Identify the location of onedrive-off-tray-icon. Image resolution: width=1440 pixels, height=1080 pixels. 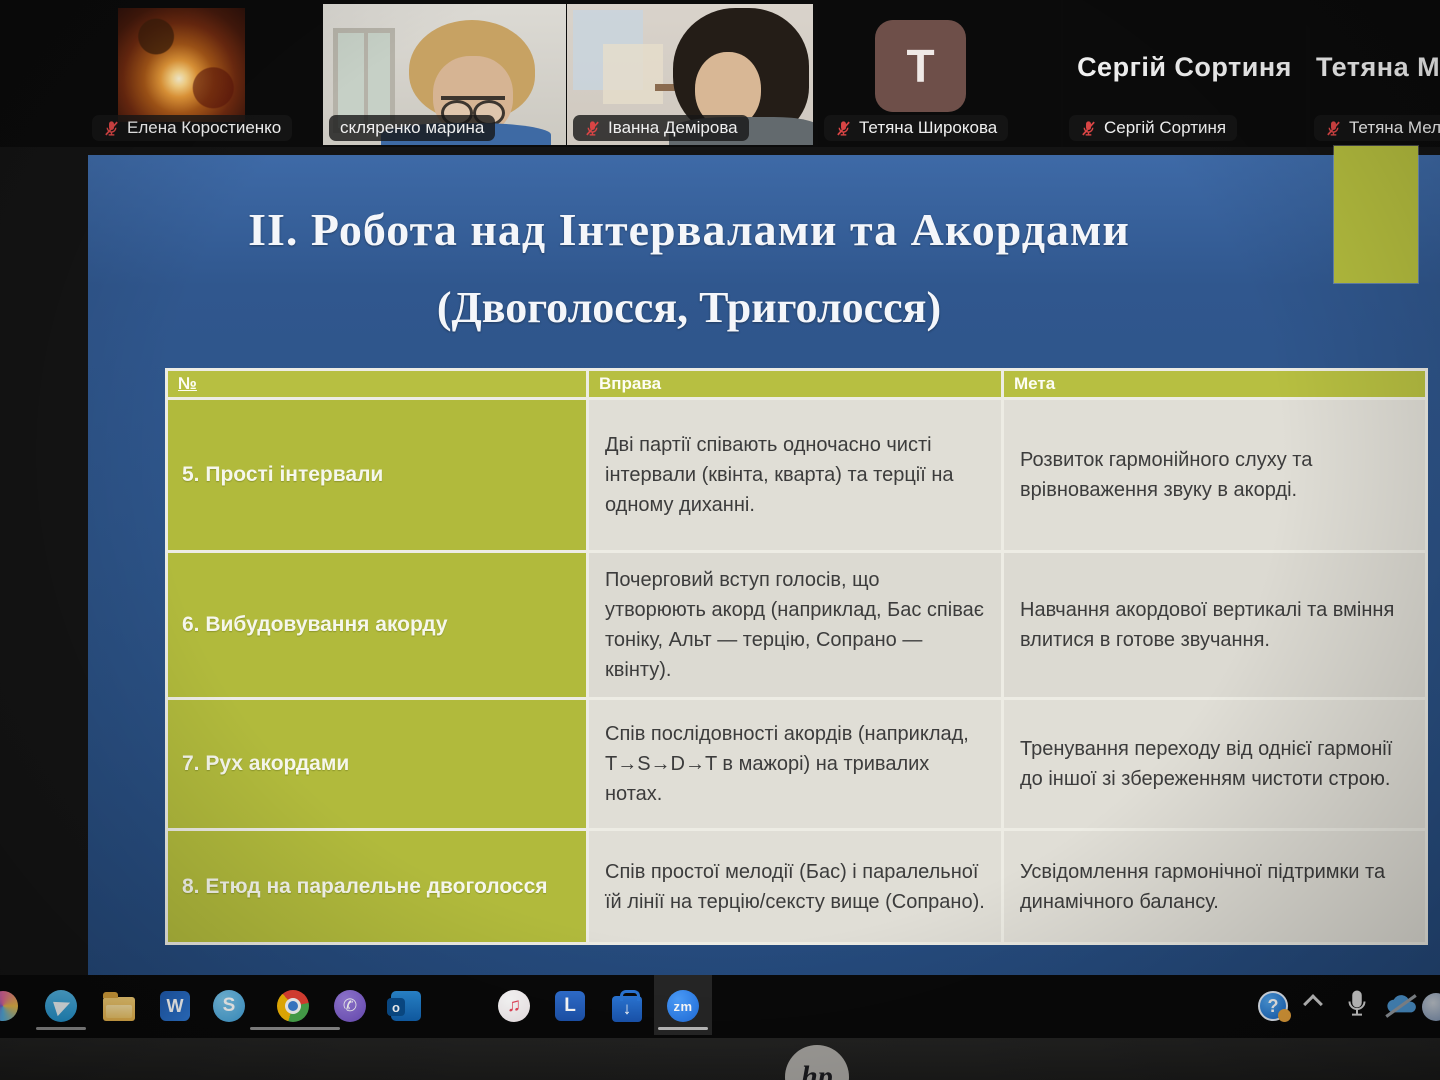
(1401, 1006).